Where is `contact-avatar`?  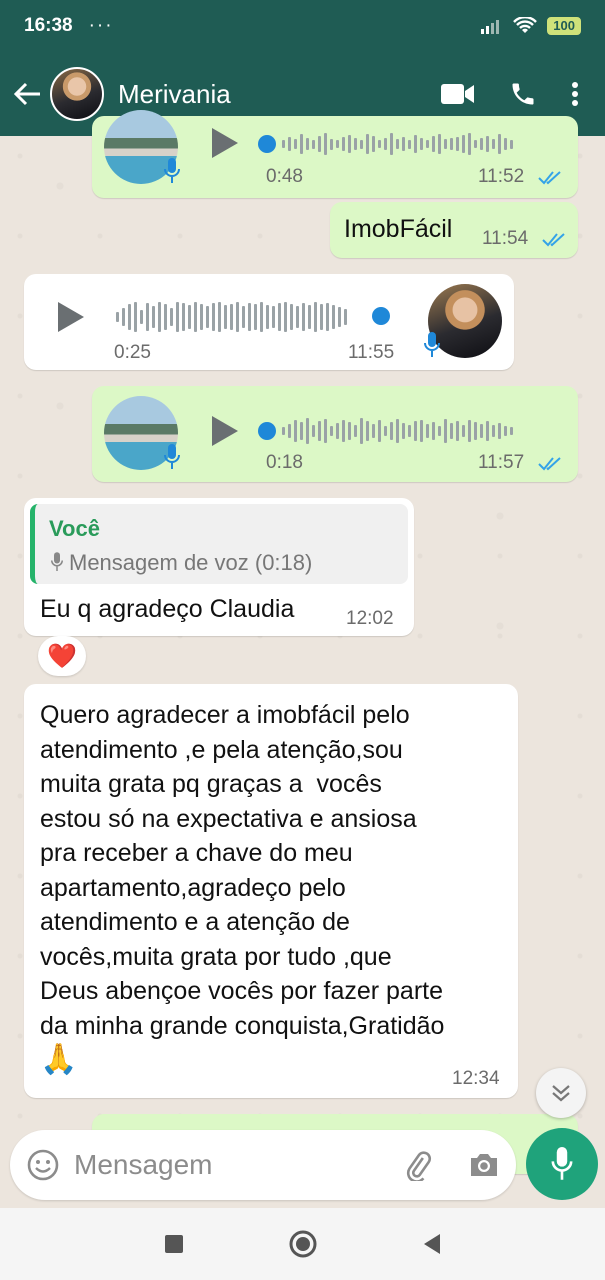
contact-avatar is located at coordinates (77, 94).